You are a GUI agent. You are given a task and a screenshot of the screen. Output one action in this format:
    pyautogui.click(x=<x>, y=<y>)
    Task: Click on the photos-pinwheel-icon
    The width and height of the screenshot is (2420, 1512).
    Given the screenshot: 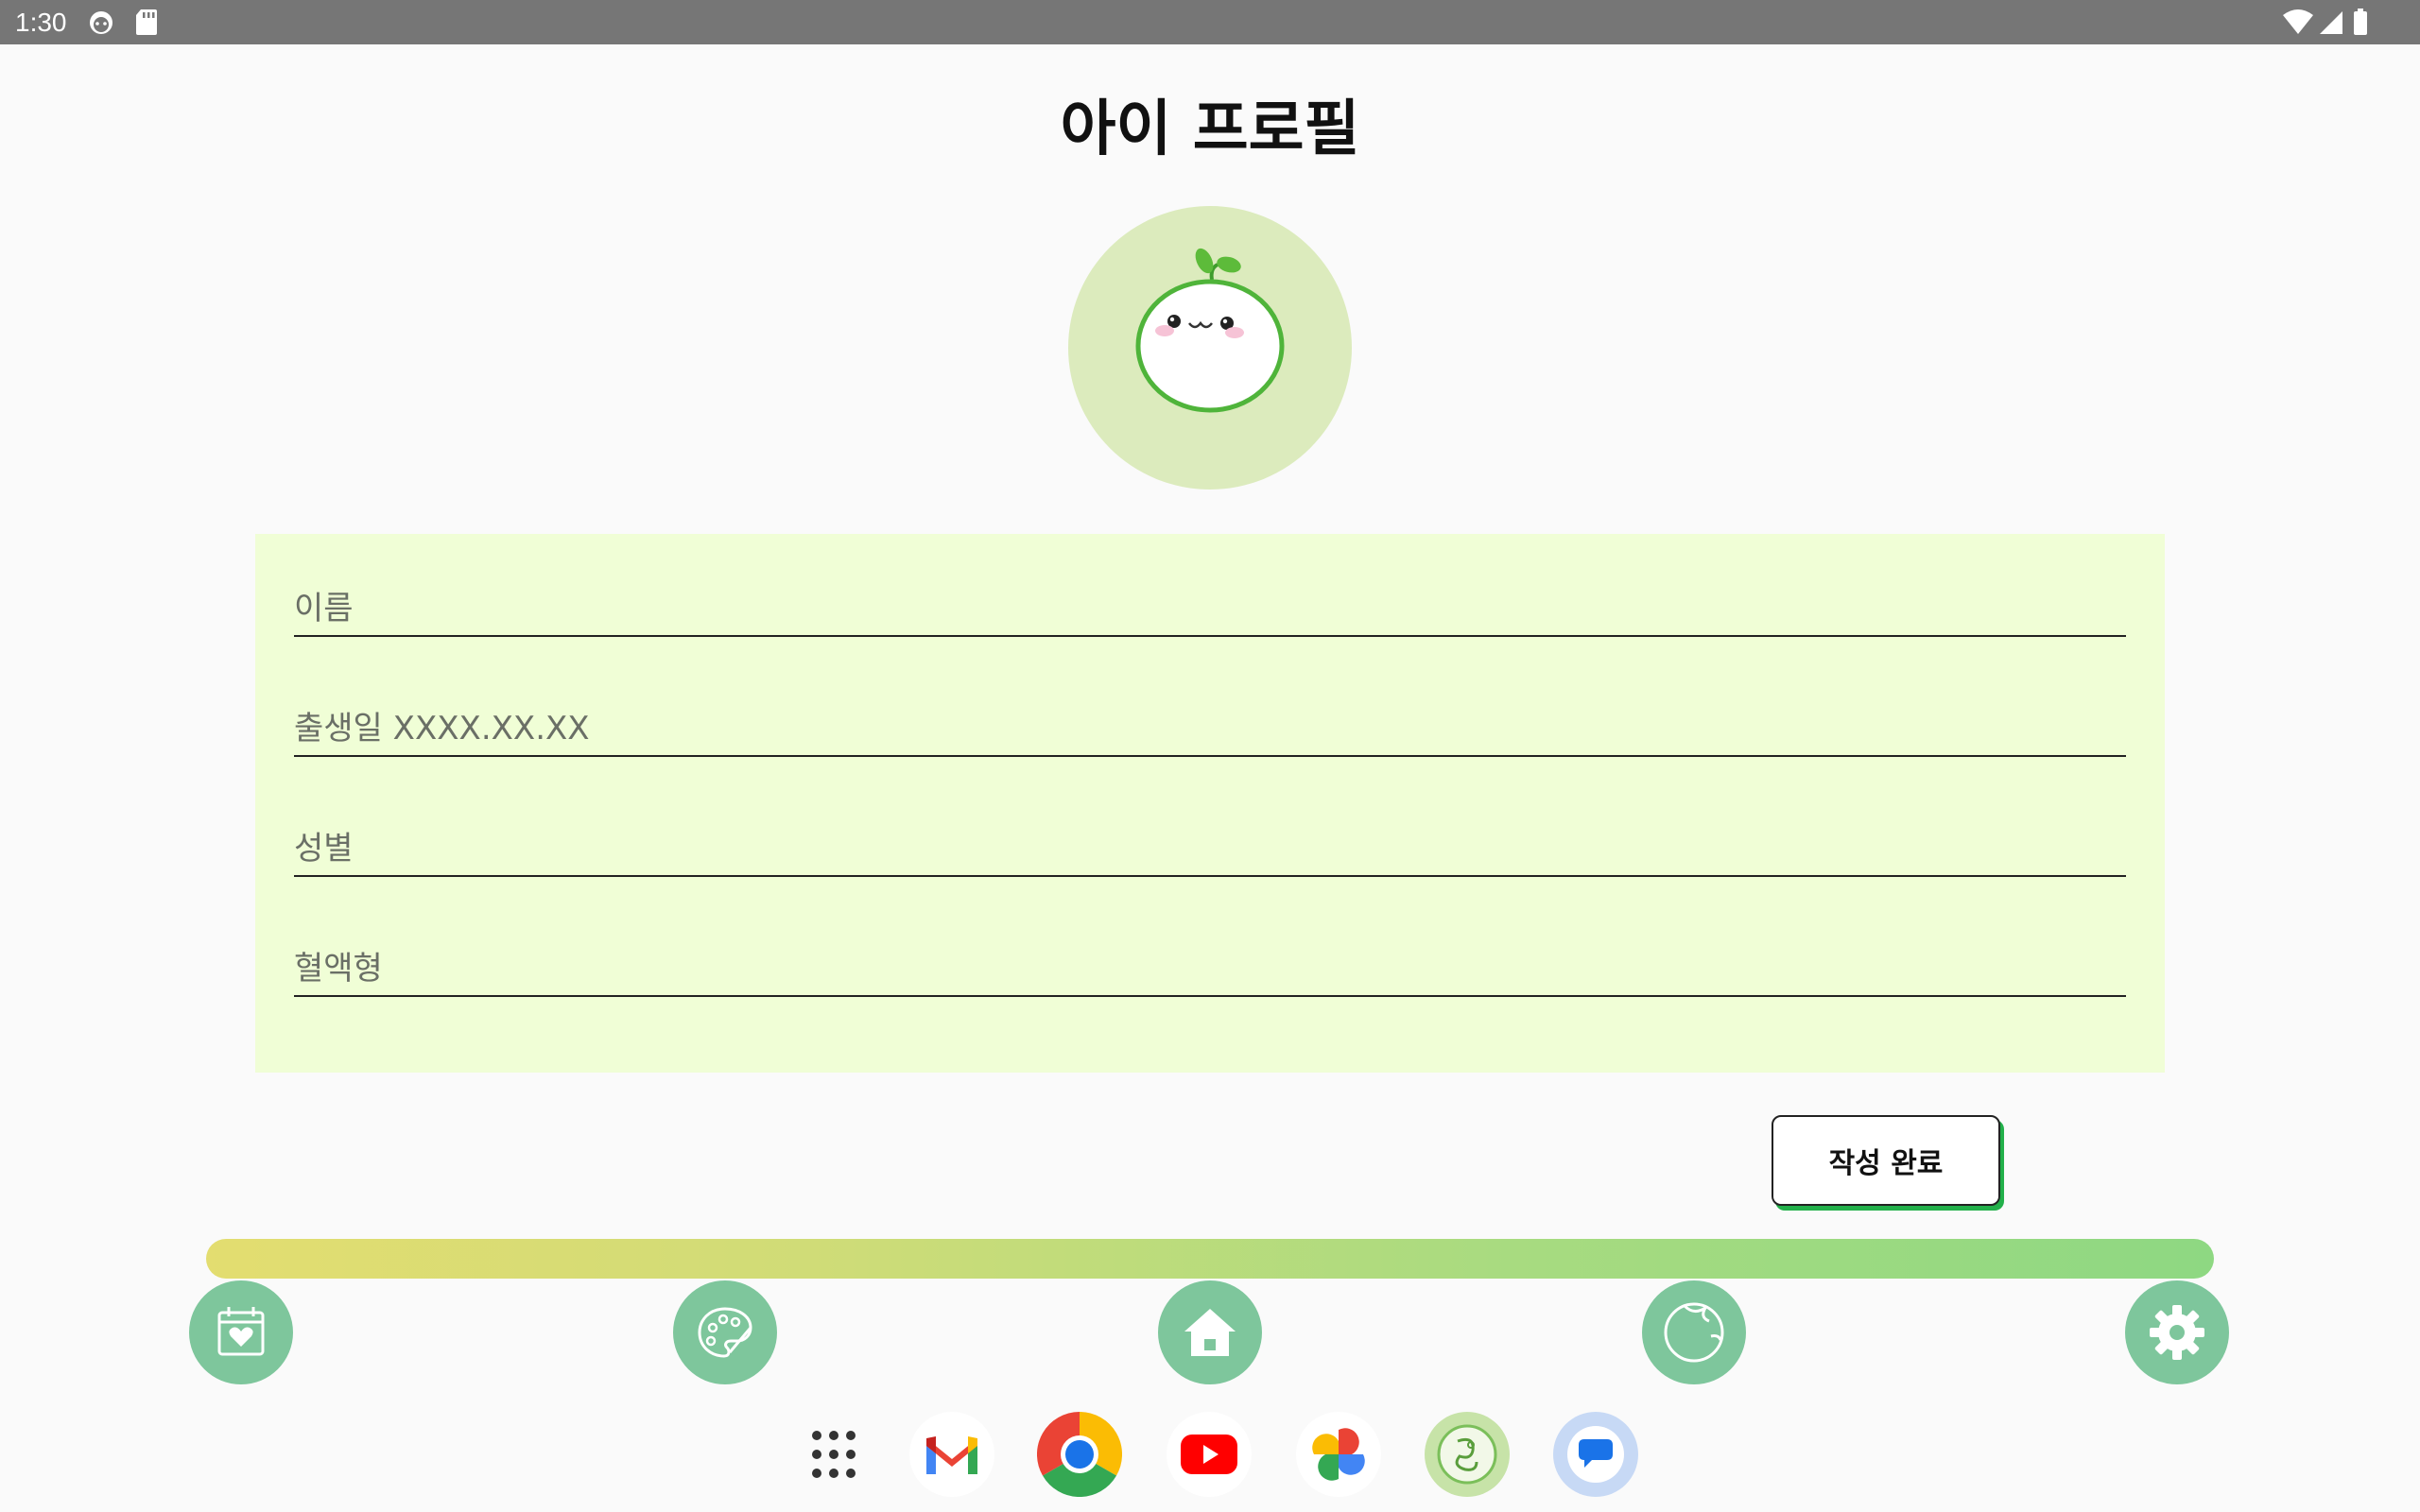 What is the action you would take?
    pyautogui.click(x=1338, y=1454)
    